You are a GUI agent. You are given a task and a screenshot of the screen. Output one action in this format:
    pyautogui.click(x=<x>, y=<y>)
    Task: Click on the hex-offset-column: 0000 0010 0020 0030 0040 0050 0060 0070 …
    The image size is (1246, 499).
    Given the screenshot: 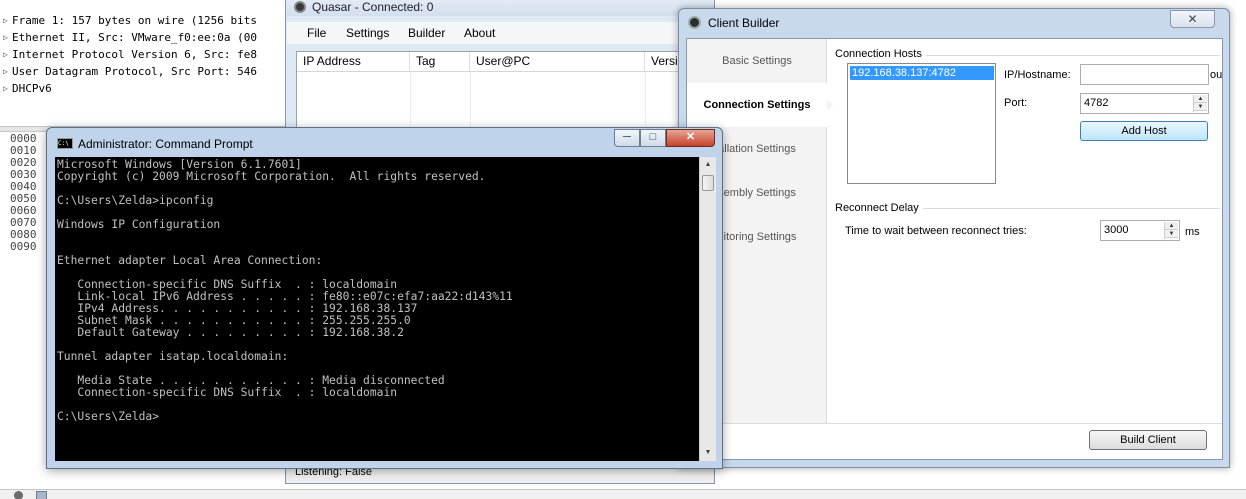 What is the action you would take?
    pyautogui.click(x=22, y=308)
    